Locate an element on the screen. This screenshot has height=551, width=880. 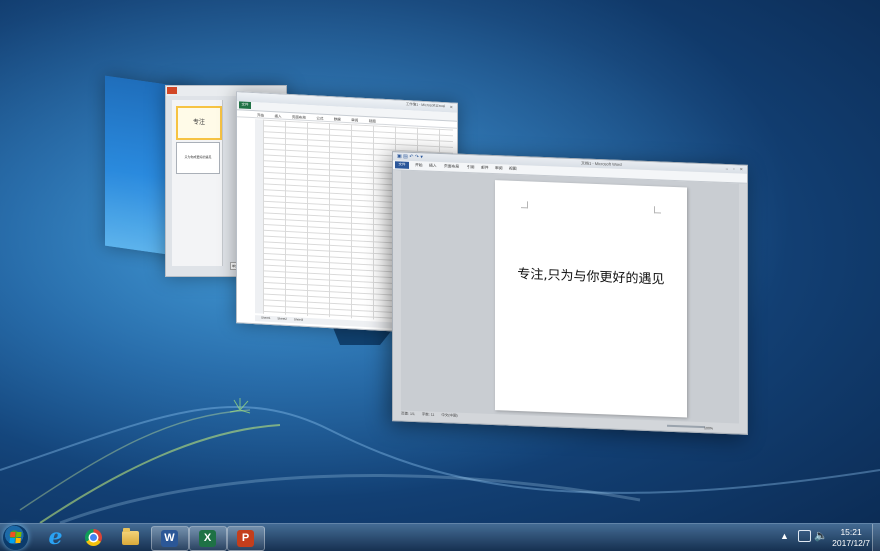
excel-tab-formulas: 公式 is located at coordinates (319, 118).